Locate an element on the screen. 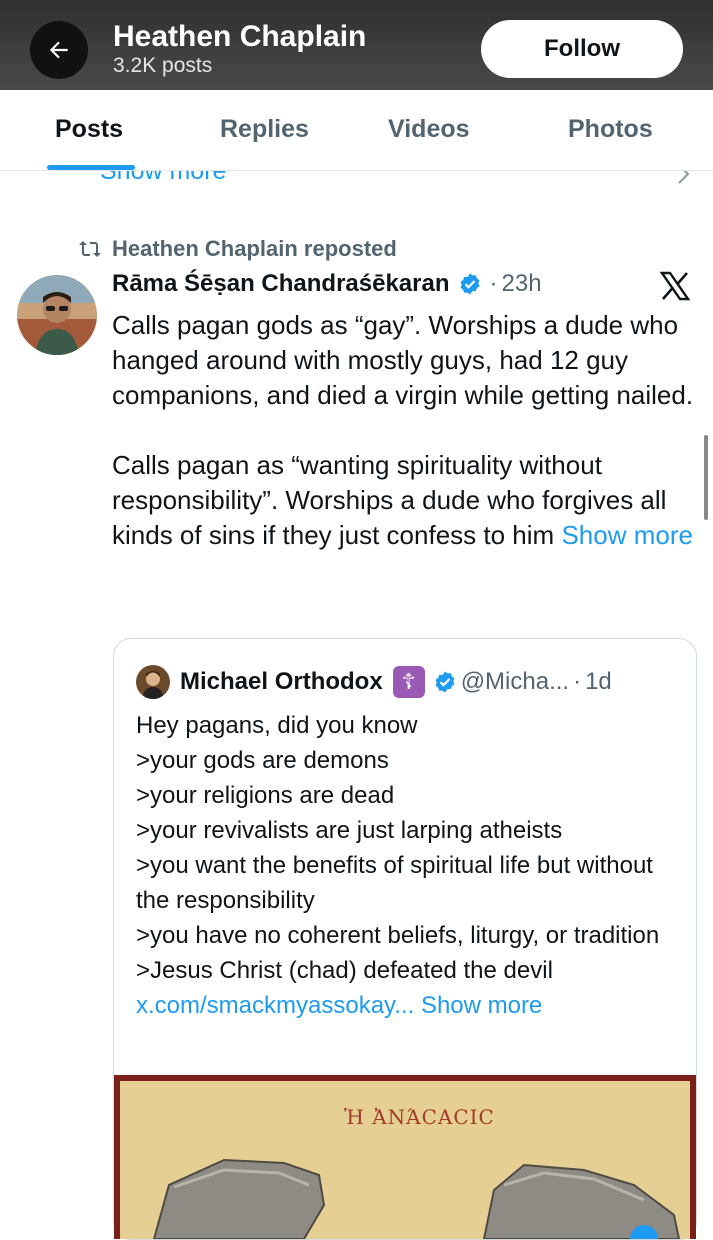 This screenshot has height=1240, width=713. quoted-author-avatar is located at coordinates (153, 682).